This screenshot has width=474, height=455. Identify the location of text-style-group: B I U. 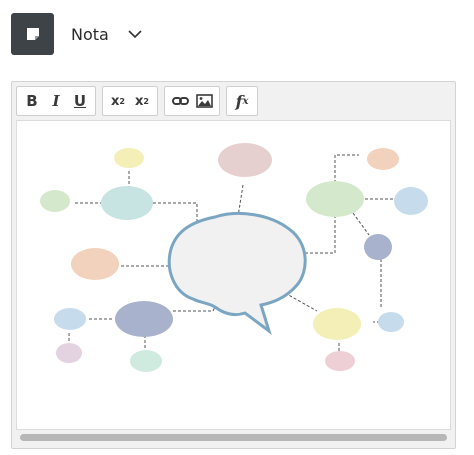
(56, 101).